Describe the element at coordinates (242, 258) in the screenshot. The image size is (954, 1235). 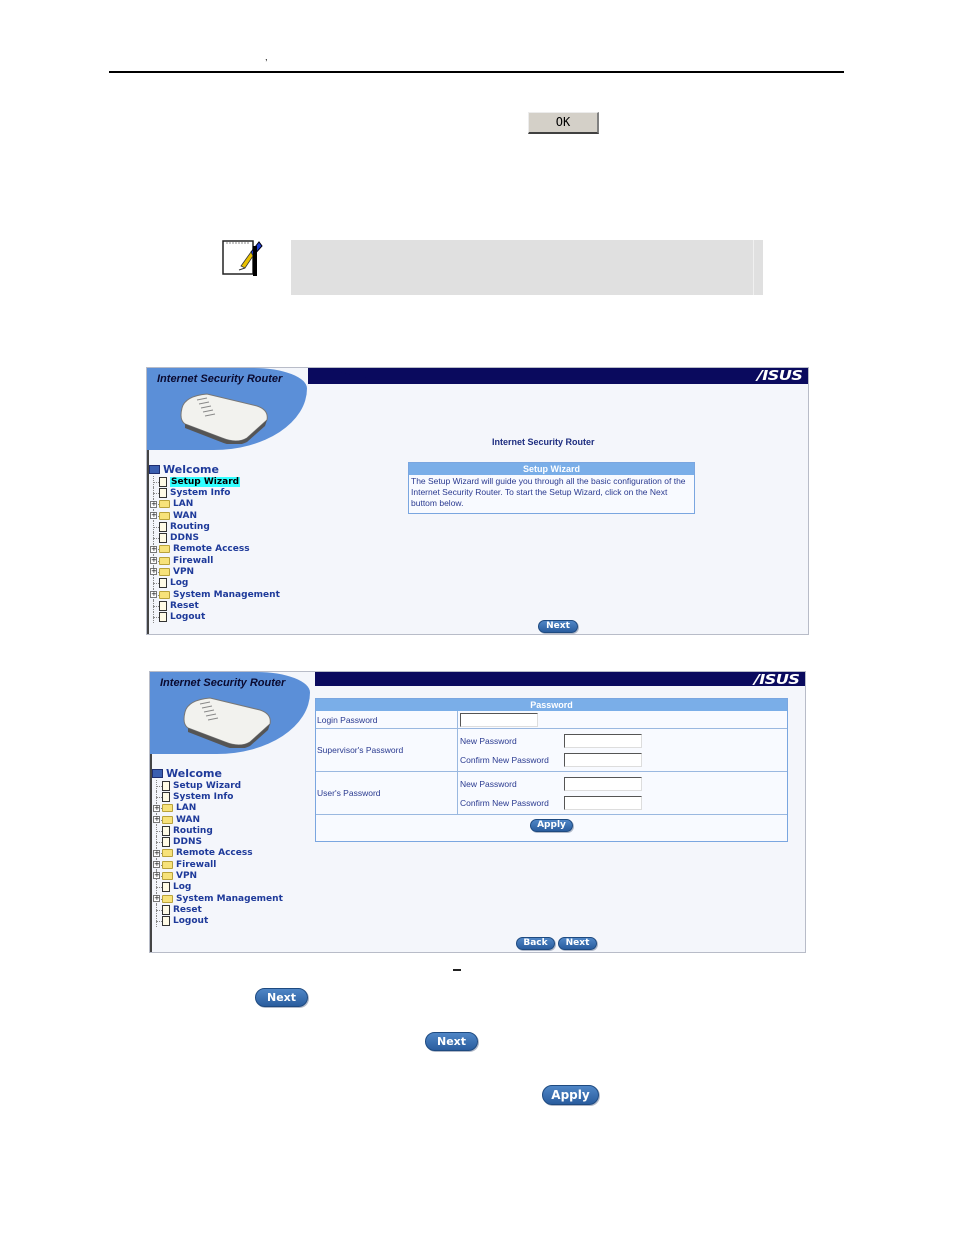
I see `note-pen-icon` at that location.